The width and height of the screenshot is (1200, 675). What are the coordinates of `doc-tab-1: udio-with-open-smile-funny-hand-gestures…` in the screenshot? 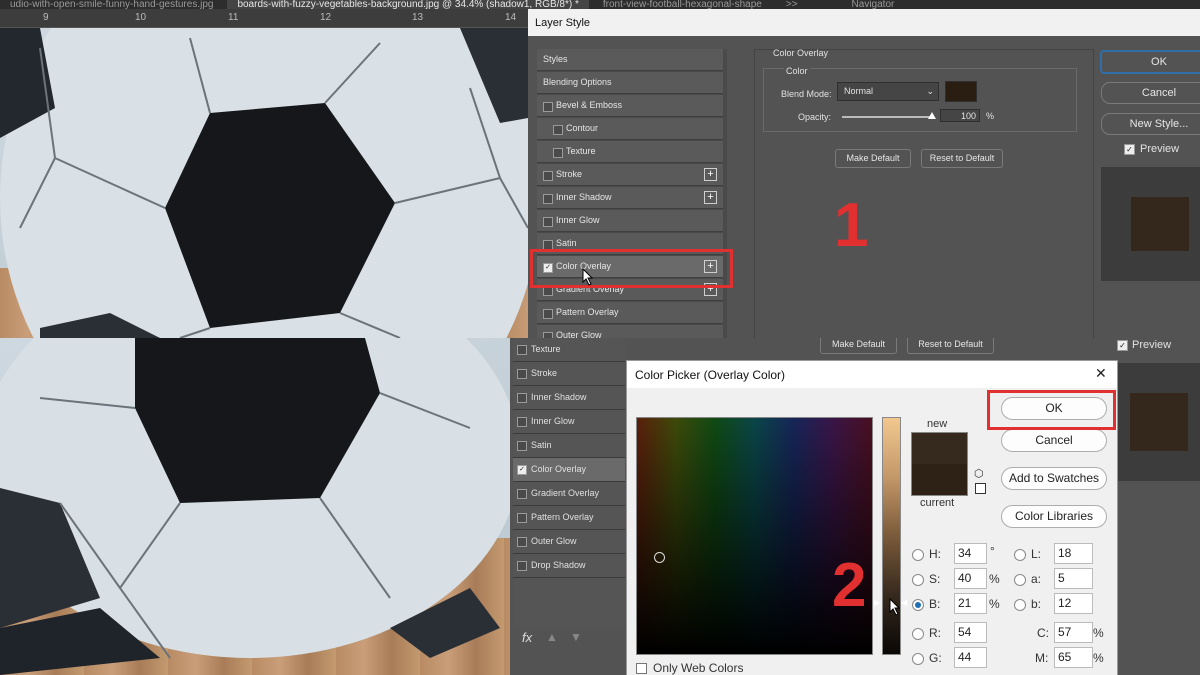 It's located at (111, 4).